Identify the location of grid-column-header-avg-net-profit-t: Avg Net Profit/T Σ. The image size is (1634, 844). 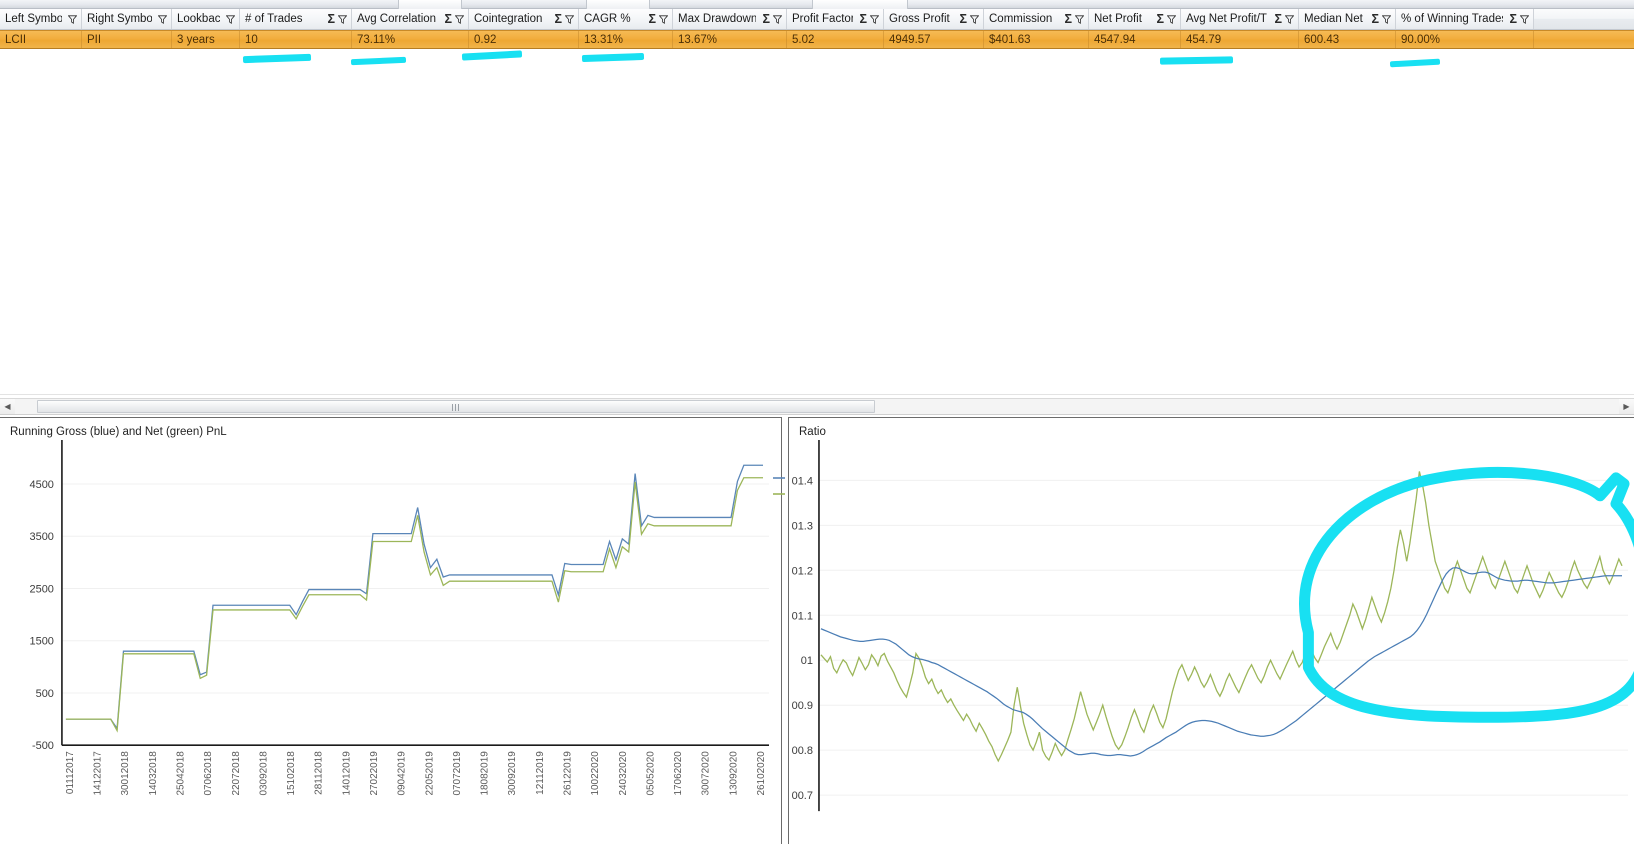
(1240, 19).